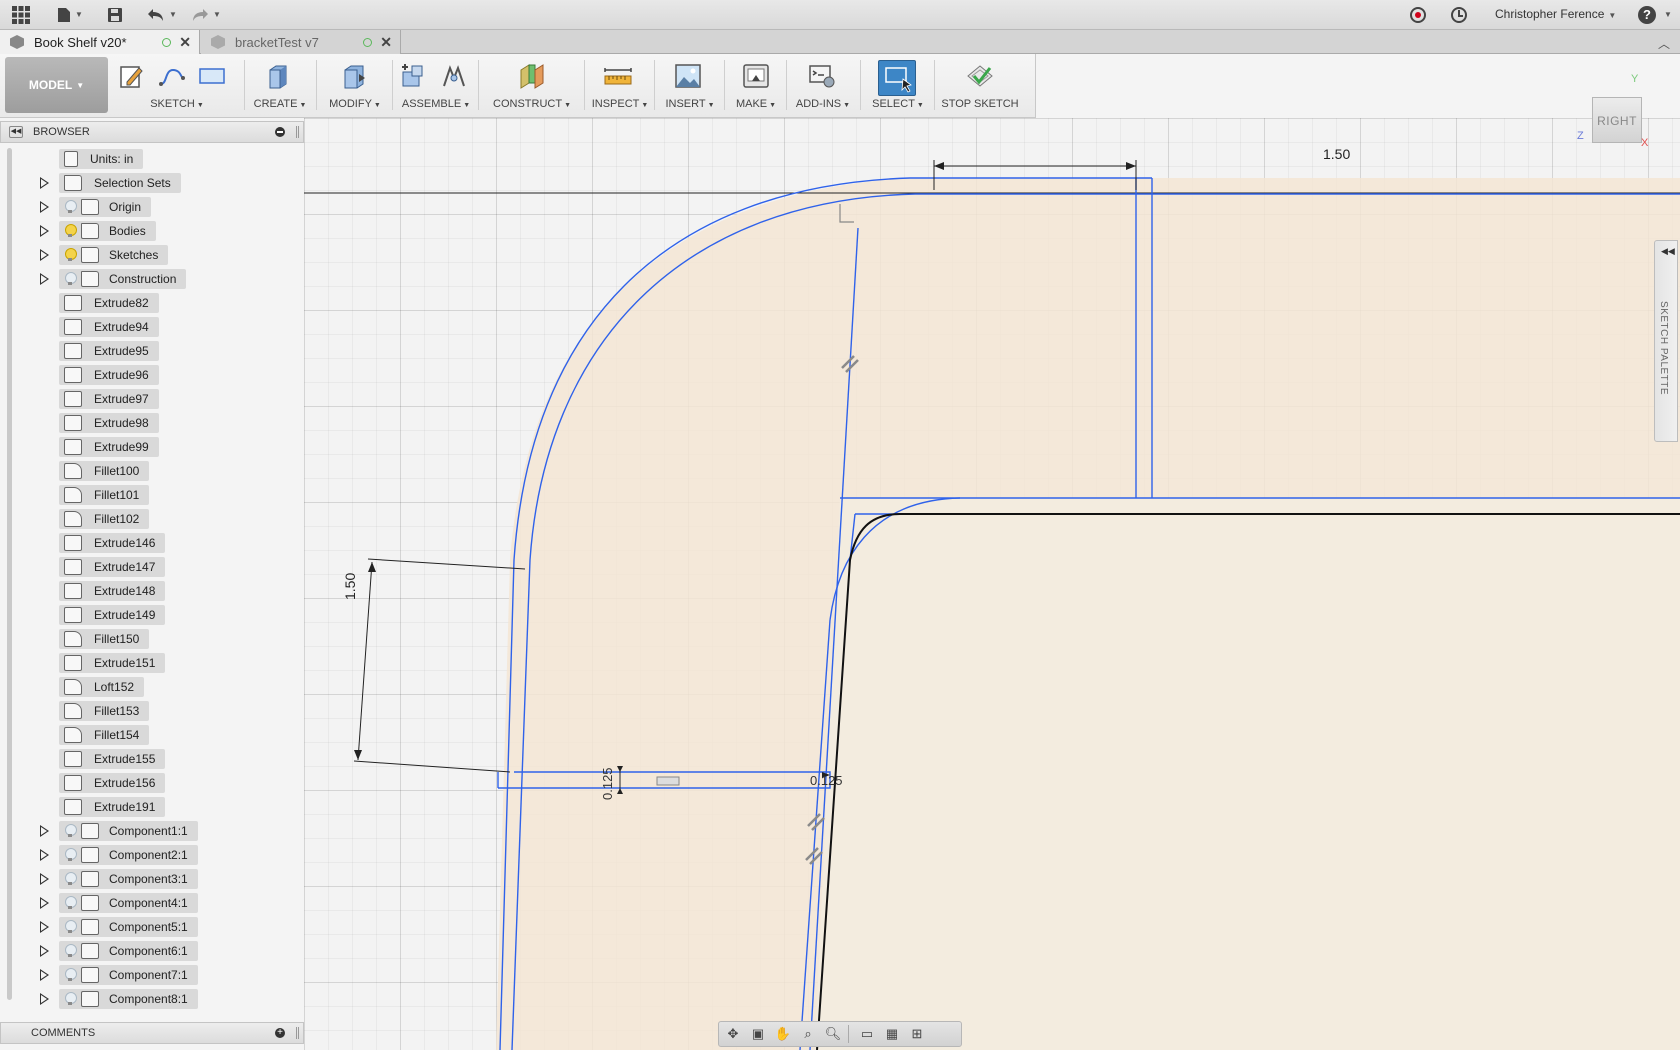 The image size is (1680, 1050). I want to click on browser-item-node: Extrude156, so click(112, 783).